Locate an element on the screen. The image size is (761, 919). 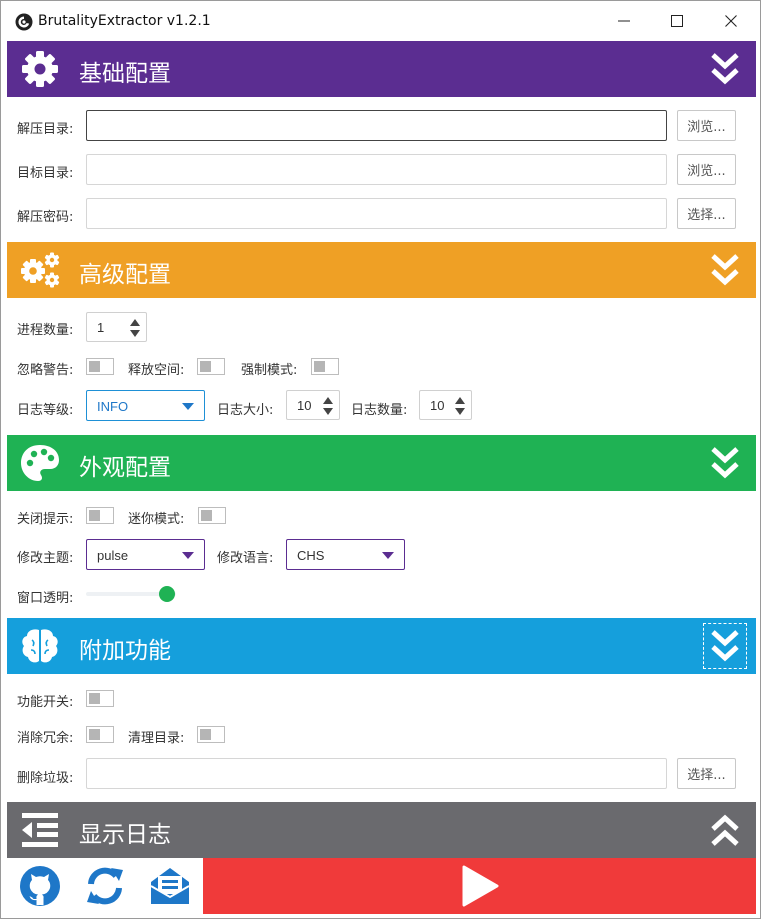
gears-icon is located at coordinates (40, 270).